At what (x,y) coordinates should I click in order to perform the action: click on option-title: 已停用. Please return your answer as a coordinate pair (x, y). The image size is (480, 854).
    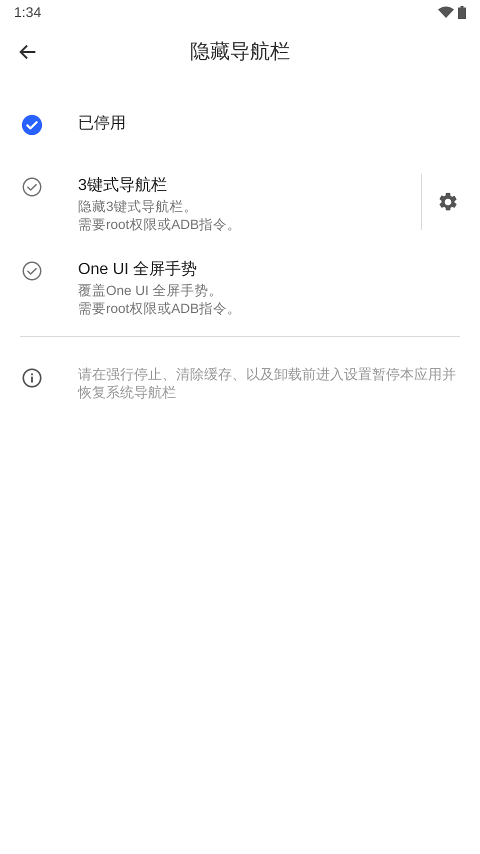
    Looking at the image, I should click on (102, 124).